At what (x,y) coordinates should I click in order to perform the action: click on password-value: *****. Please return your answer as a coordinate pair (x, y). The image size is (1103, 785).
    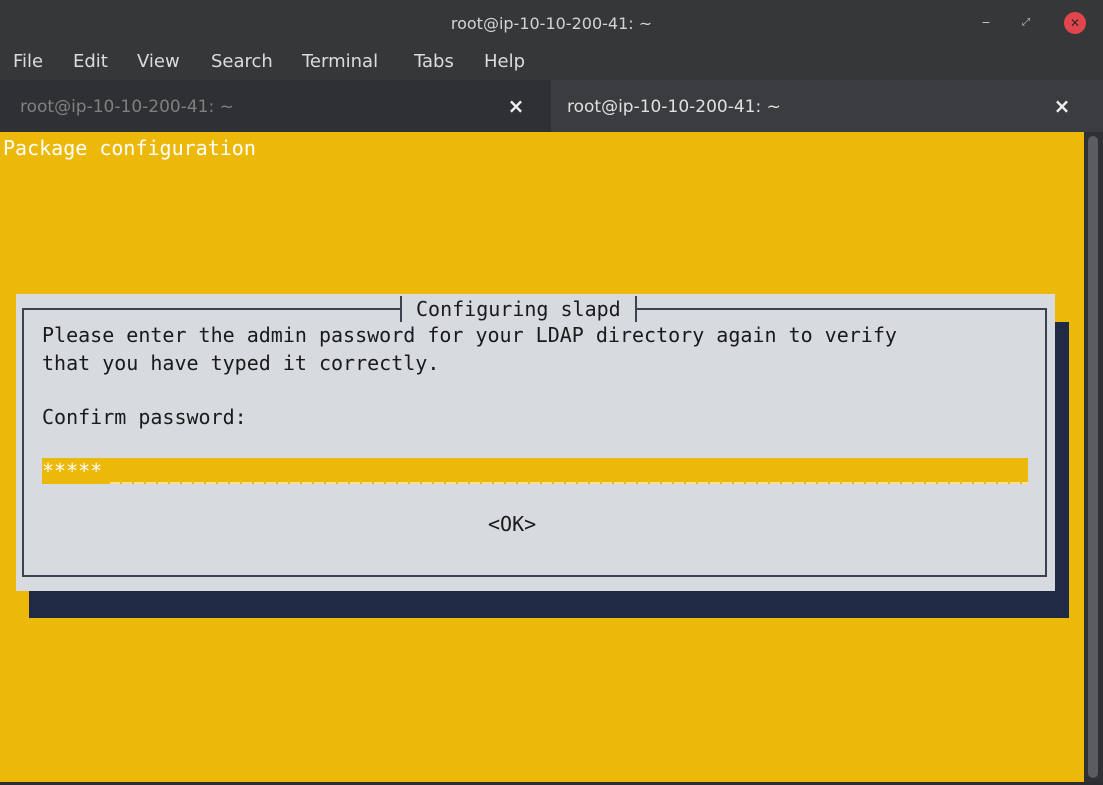
    Looking at the image, I should click on (72, 471).